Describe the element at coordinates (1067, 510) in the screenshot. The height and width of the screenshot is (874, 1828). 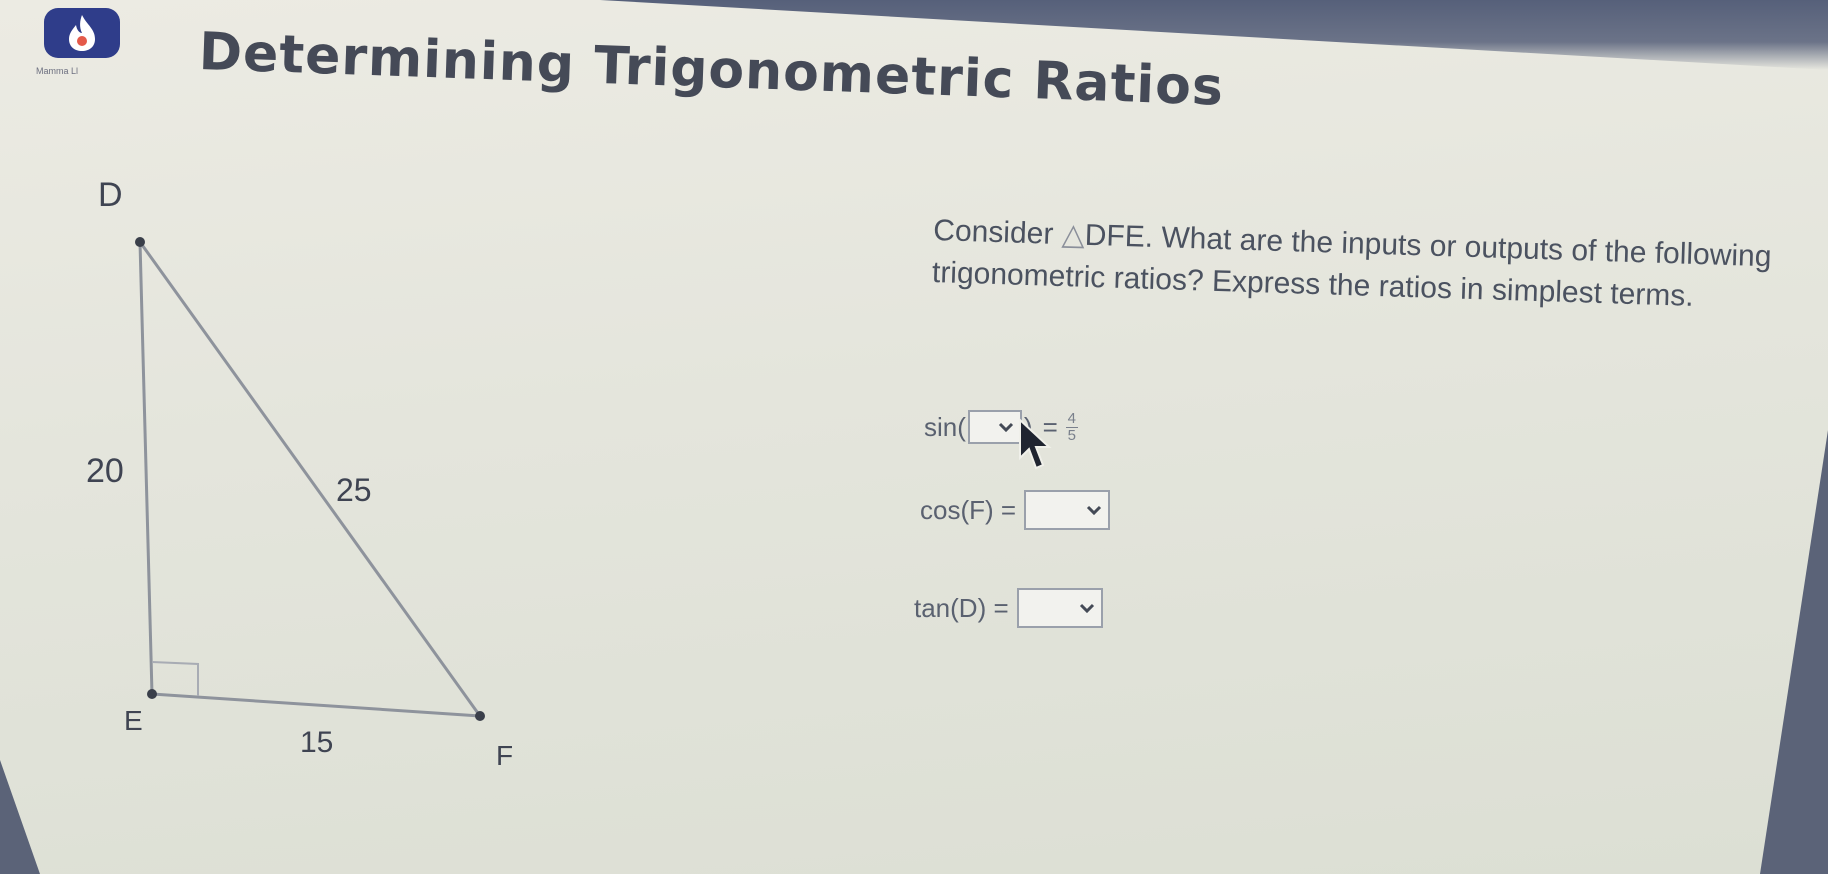
I see `cos-value-dropdown` at that location.